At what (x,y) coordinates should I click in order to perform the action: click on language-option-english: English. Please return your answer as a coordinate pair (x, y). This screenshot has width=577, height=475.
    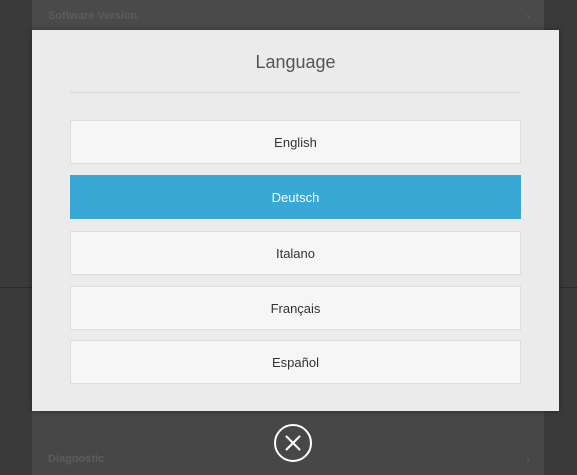
    Looking at the image, I should click on (295, 142).